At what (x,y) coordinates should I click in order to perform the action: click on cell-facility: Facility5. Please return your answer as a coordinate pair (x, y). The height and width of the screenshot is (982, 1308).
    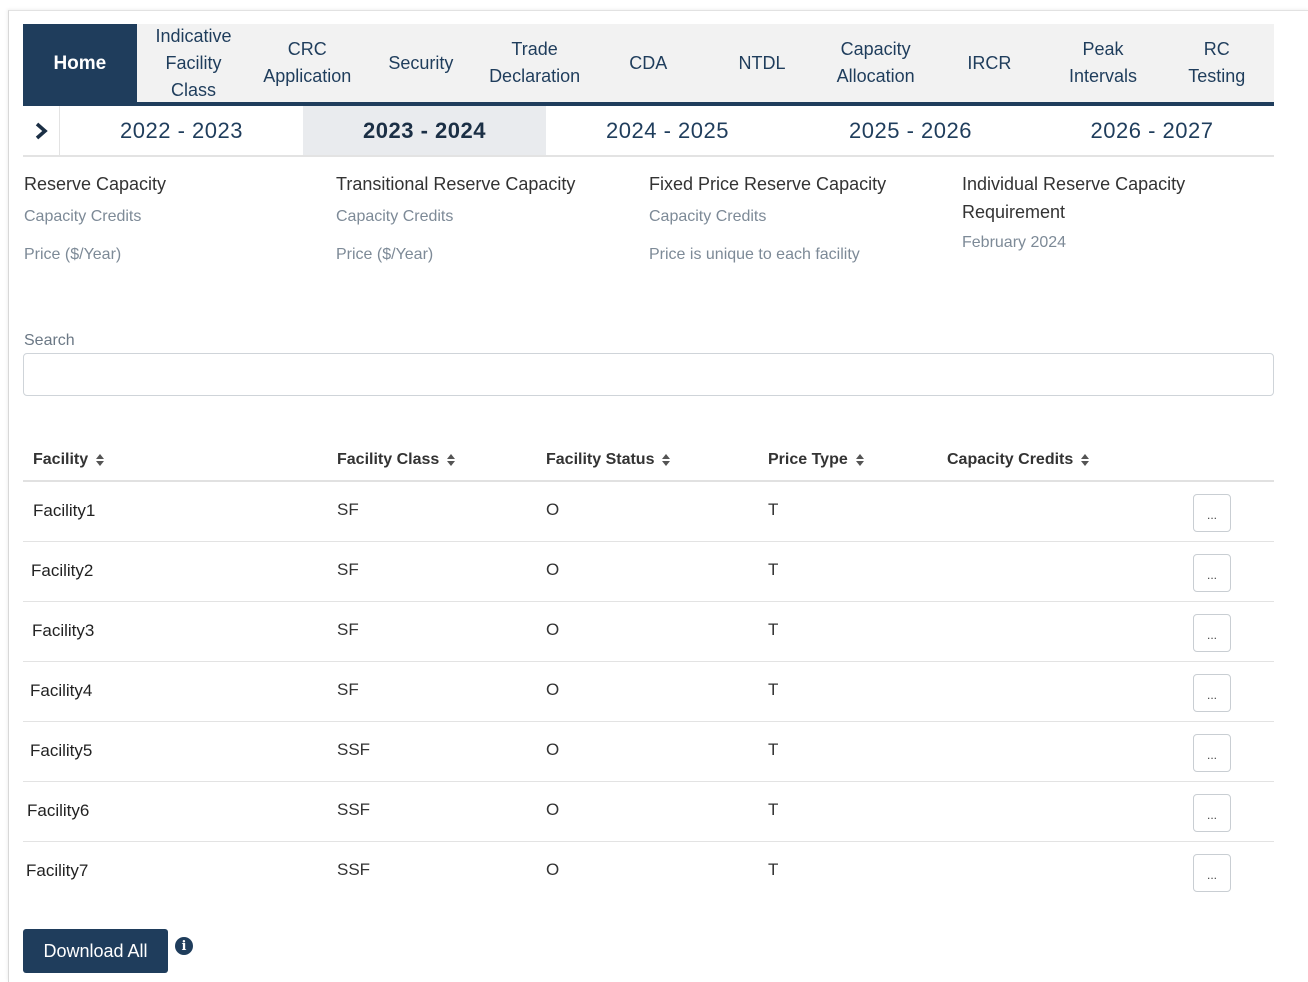
    Looking at the image, I should click on (61, 750).